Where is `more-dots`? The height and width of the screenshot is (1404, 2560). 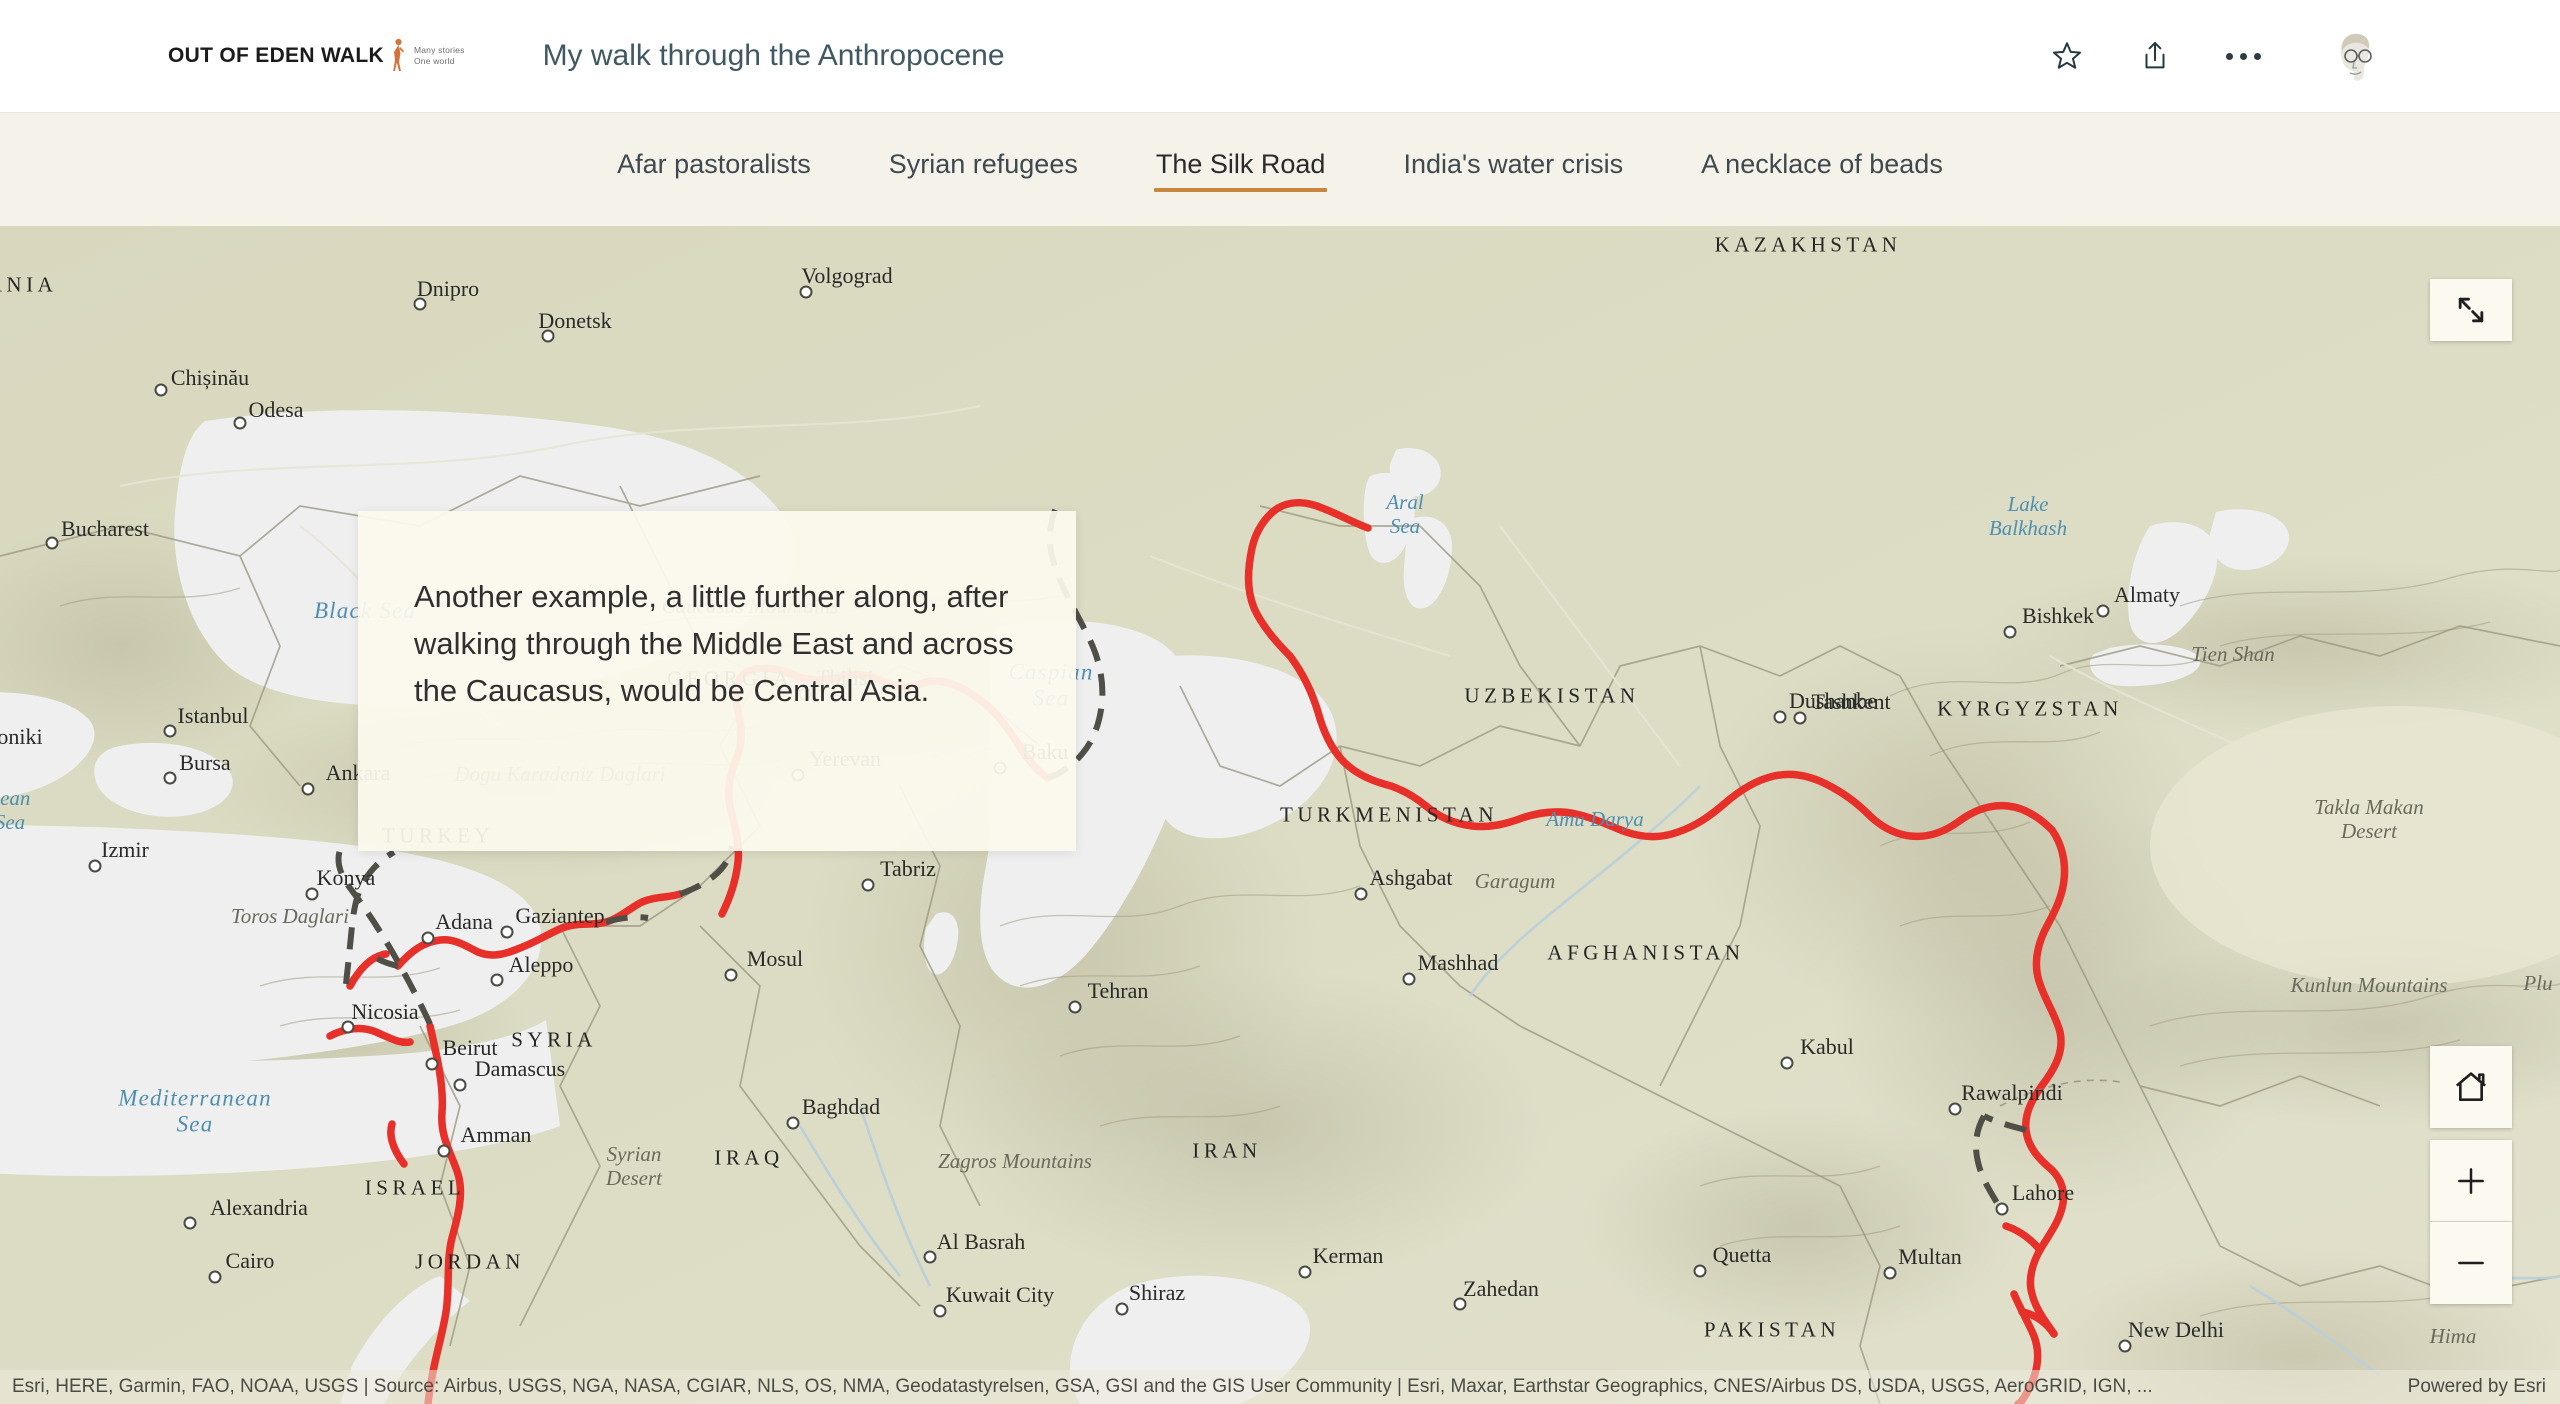
more-dots is located at coordinates (2243, 56).